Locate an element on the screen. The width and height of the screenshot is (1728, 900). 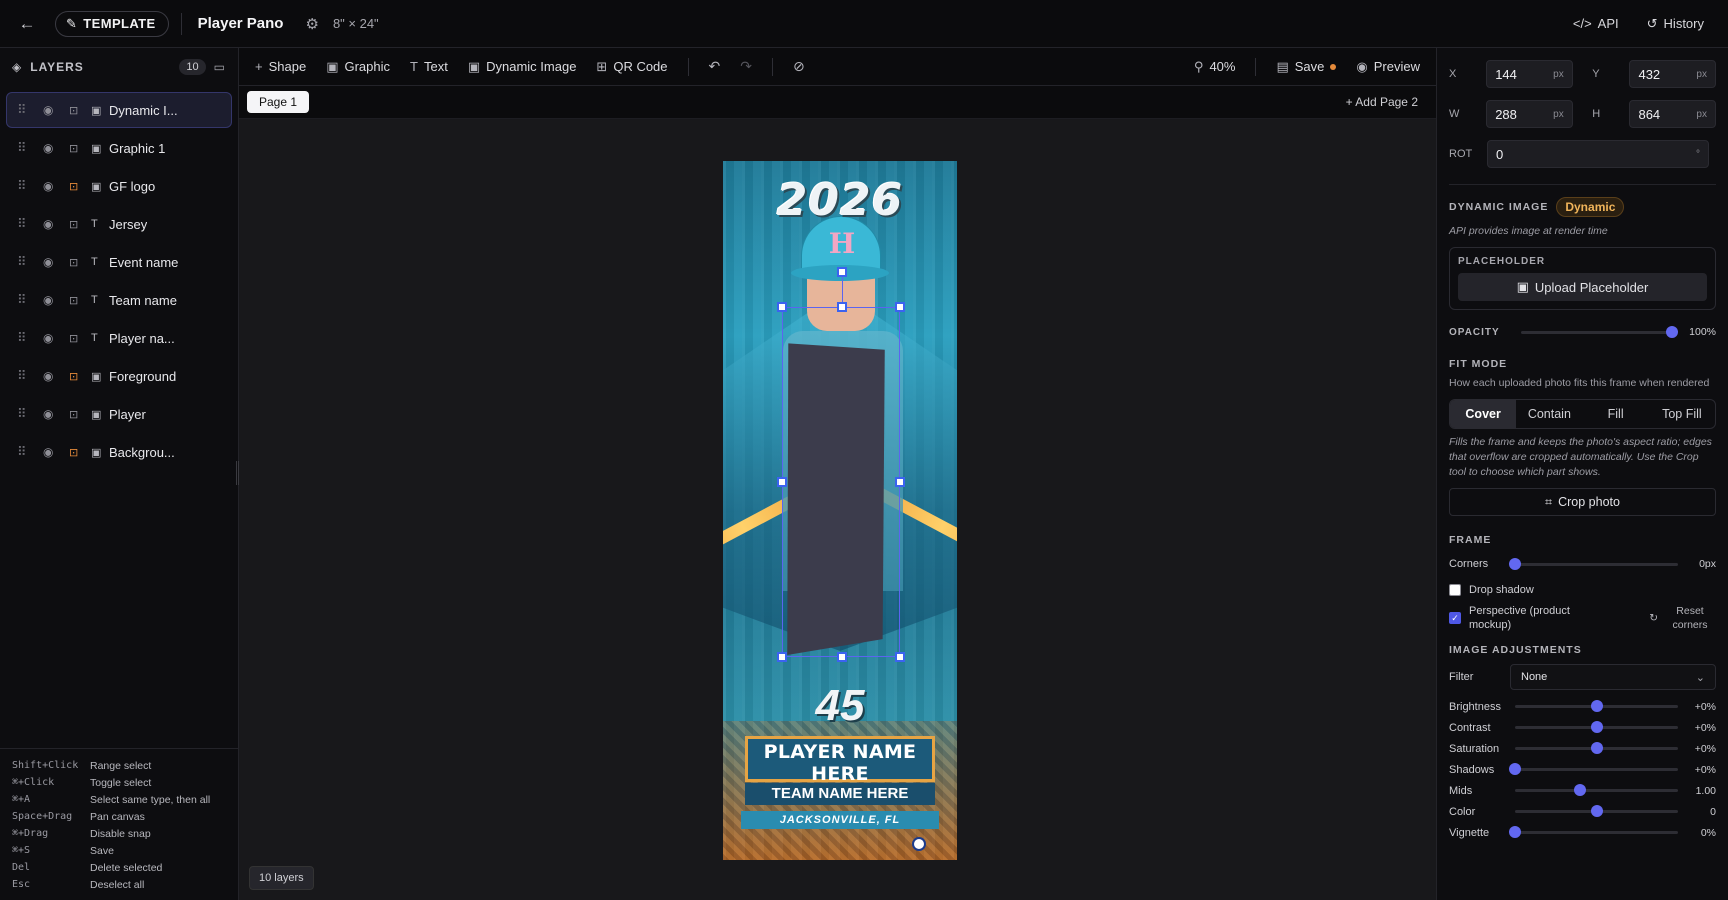
document-title: Player Pano is located at coordinates (241, 23).